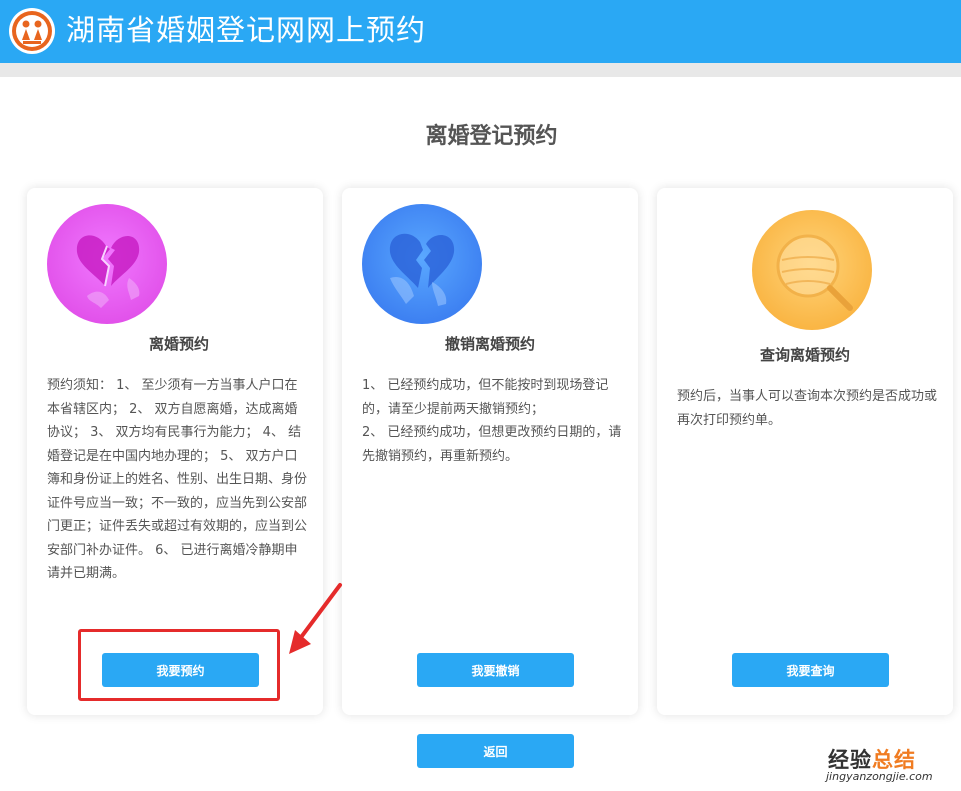  Describe the element at coordinates (178, 344) in the screenshot. I see `card-title: 离婚预约` at that location.